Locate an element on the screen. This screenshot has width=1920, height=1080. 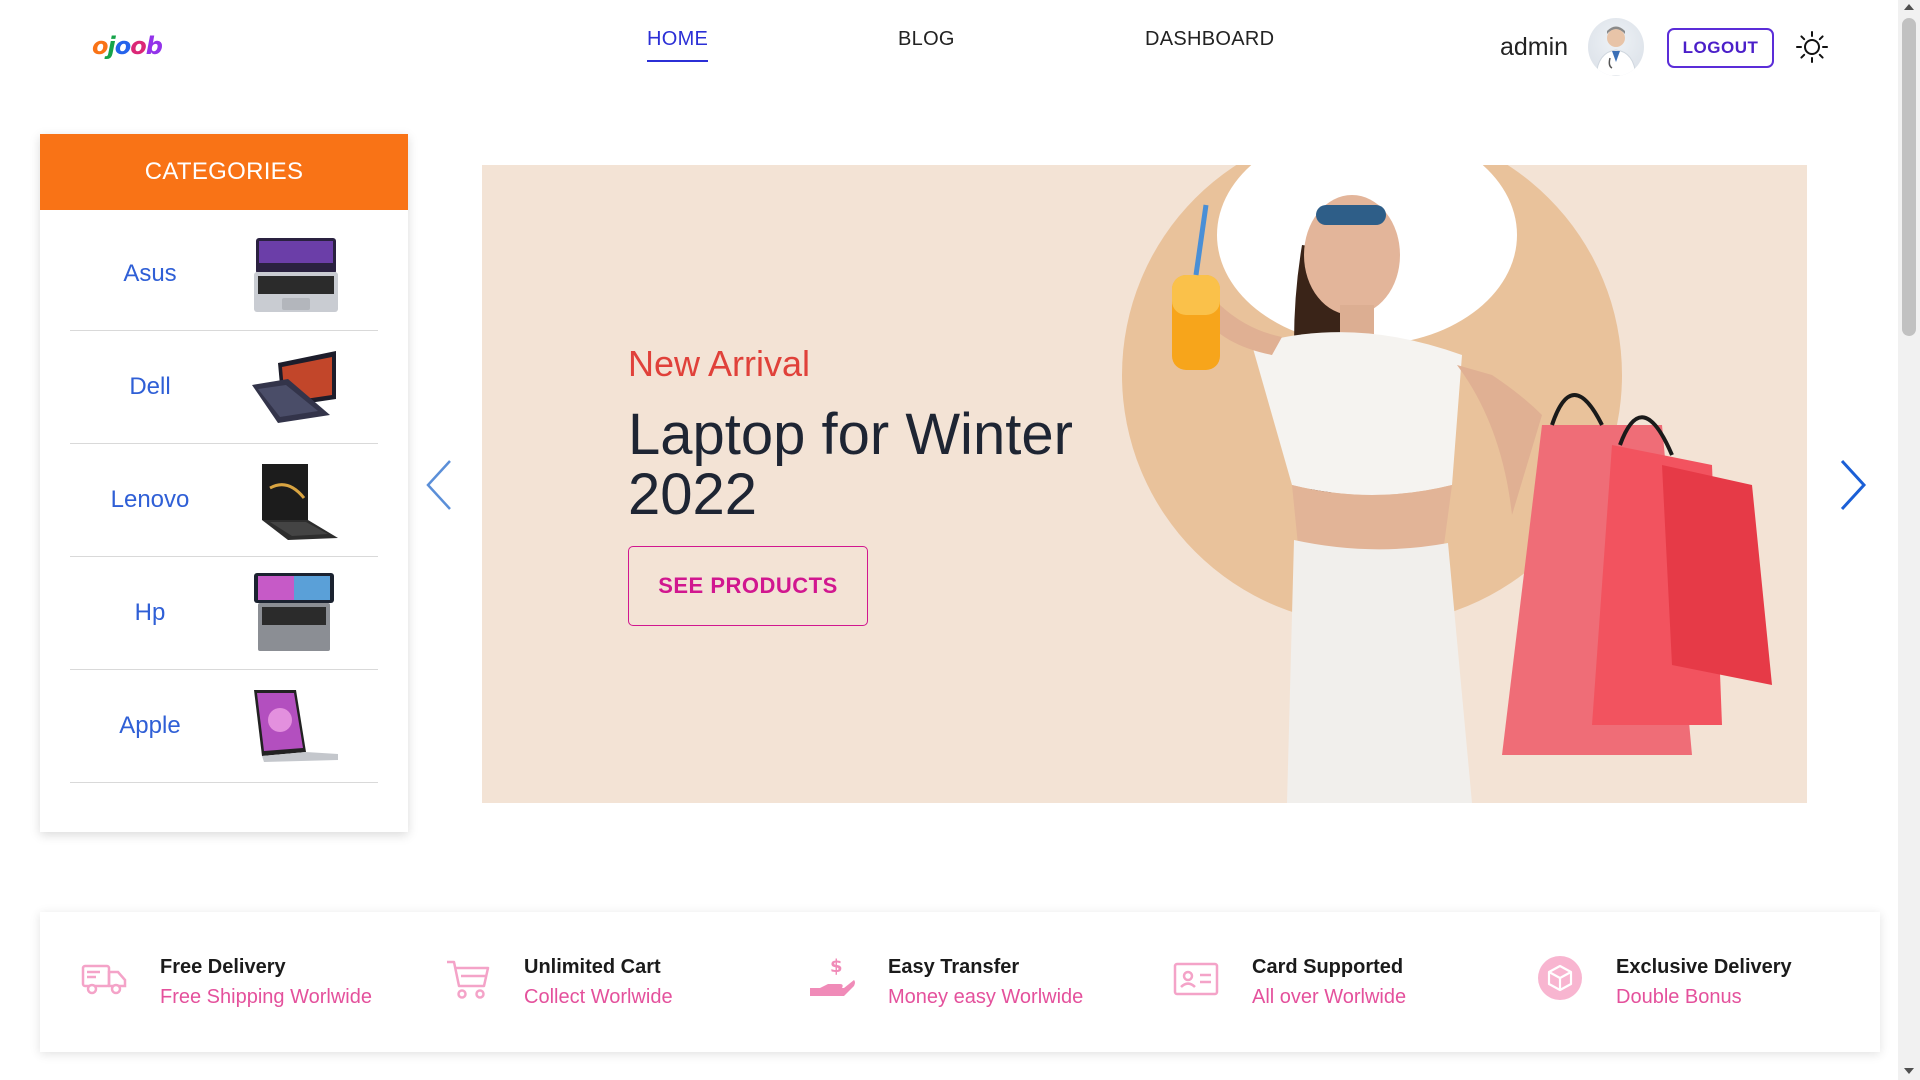
feature-unlimited-cart: Unlimited Cart Collect Worlwide is located at coordinates (586, 982).